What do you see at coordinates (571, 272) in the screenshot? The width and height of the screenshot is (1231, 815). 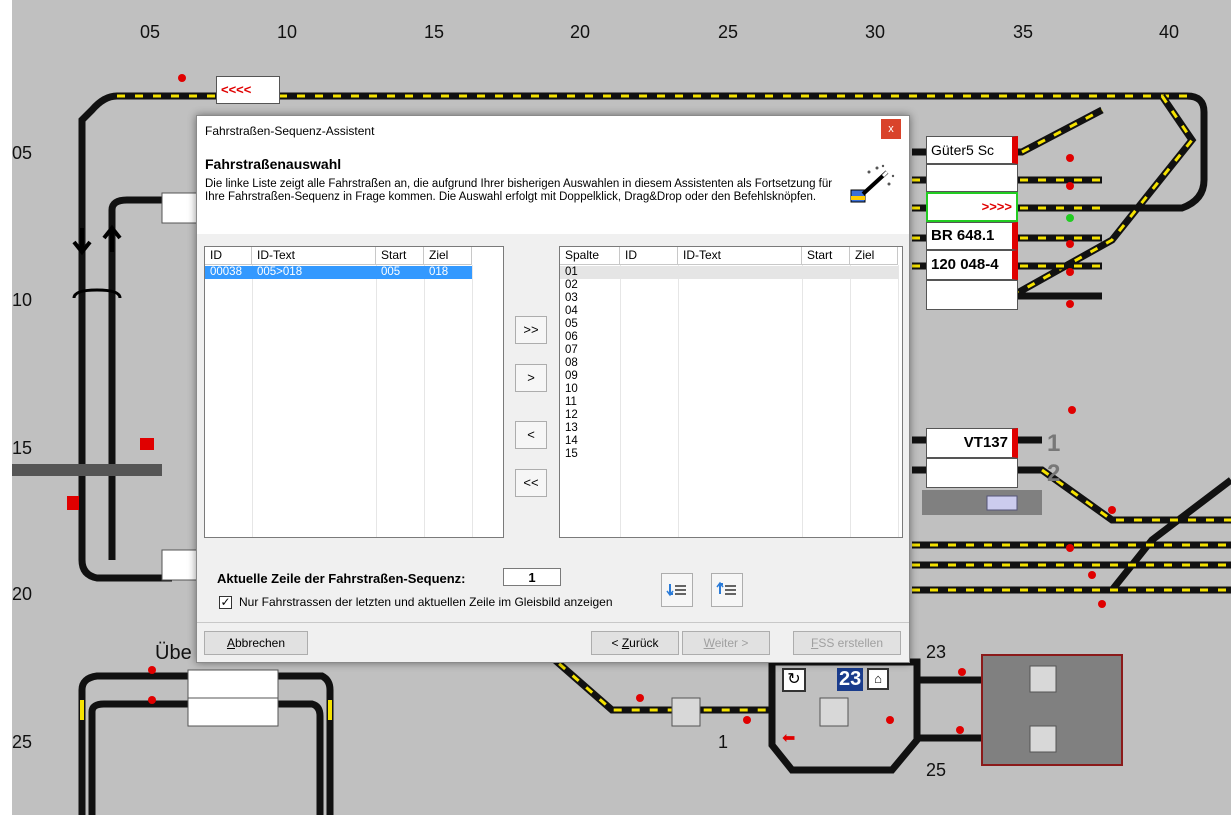 I see `cell-spalte: 01` at bounding box center [571, 272].